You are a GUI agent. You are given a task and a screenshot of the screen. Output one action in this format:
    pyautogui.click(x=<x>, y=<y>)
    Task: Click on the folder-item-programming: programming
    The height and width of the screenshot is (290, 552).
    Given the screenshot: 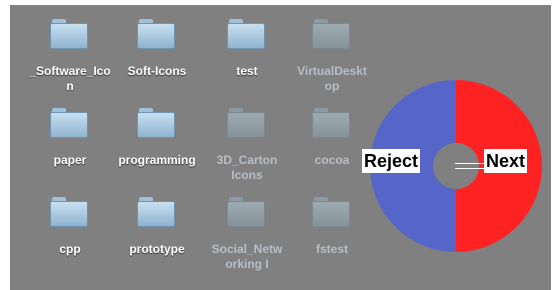 What is the action you would take?
    pyautogui.click(x=157, y=134)
    